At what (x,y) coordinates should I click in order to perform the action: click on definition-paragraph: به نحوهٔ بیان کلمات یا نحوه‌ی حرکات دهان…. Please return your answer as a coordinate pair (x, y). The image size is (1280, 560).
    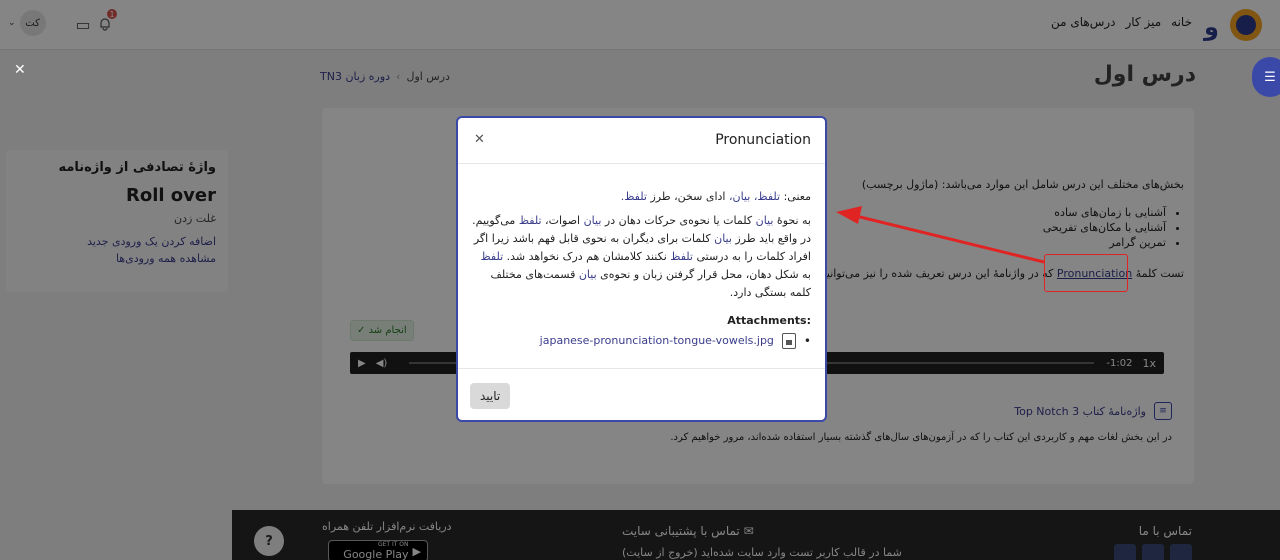
    Looking at the image, I should click on (641, 257).